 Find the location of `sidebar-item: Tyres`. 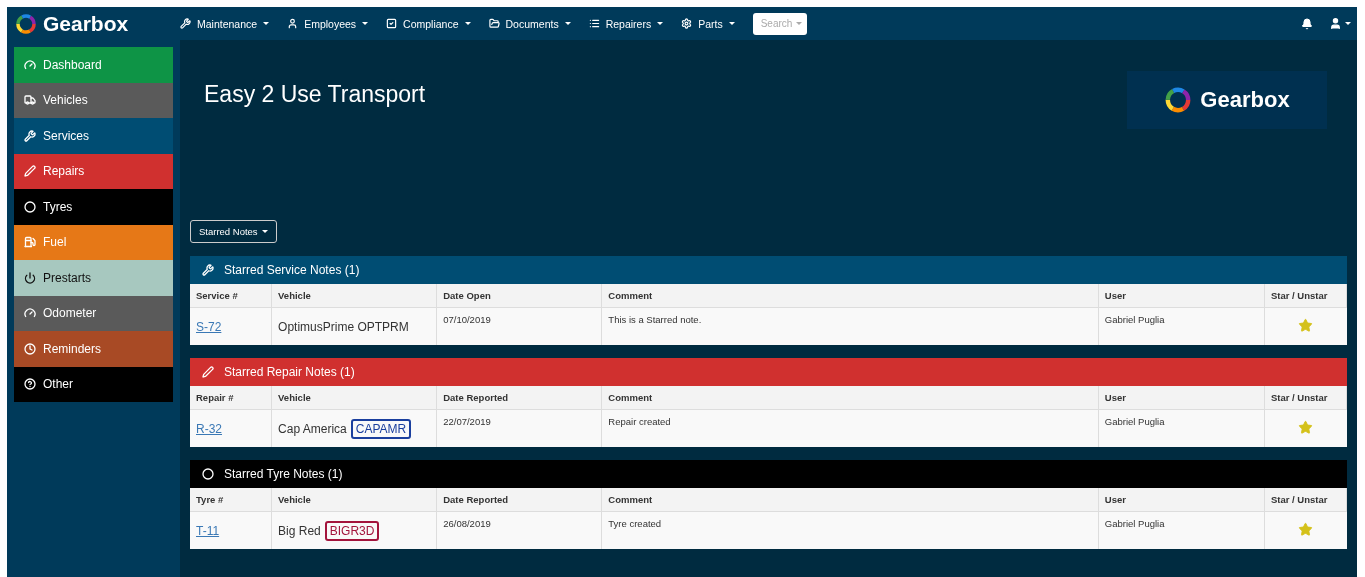

sidebar-item: Tyres is located at coordinates (93, 207).